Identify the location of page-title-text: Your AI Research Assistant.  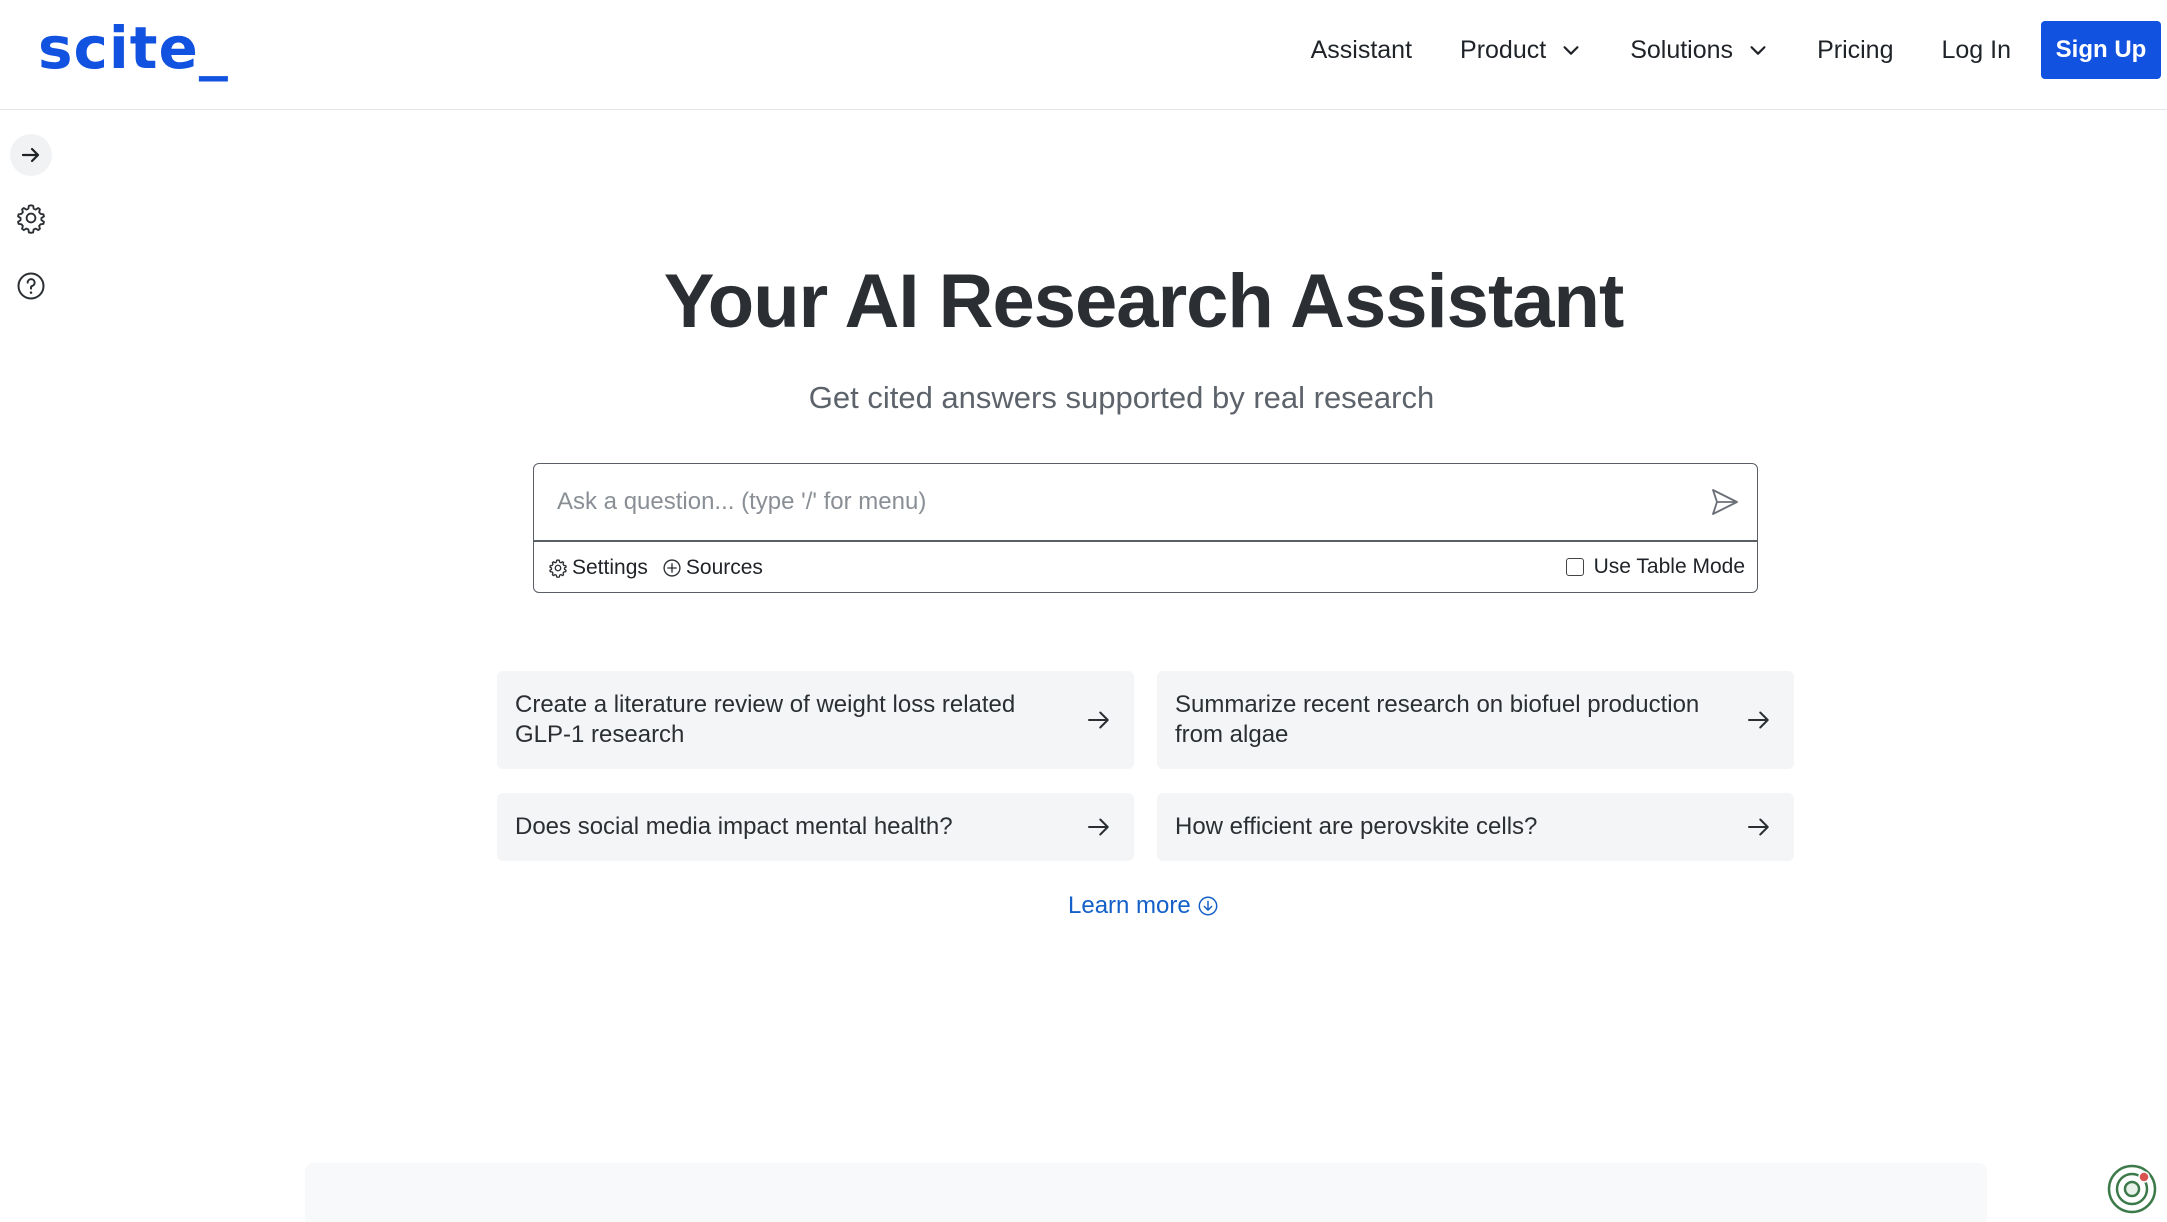
(1144, 301).